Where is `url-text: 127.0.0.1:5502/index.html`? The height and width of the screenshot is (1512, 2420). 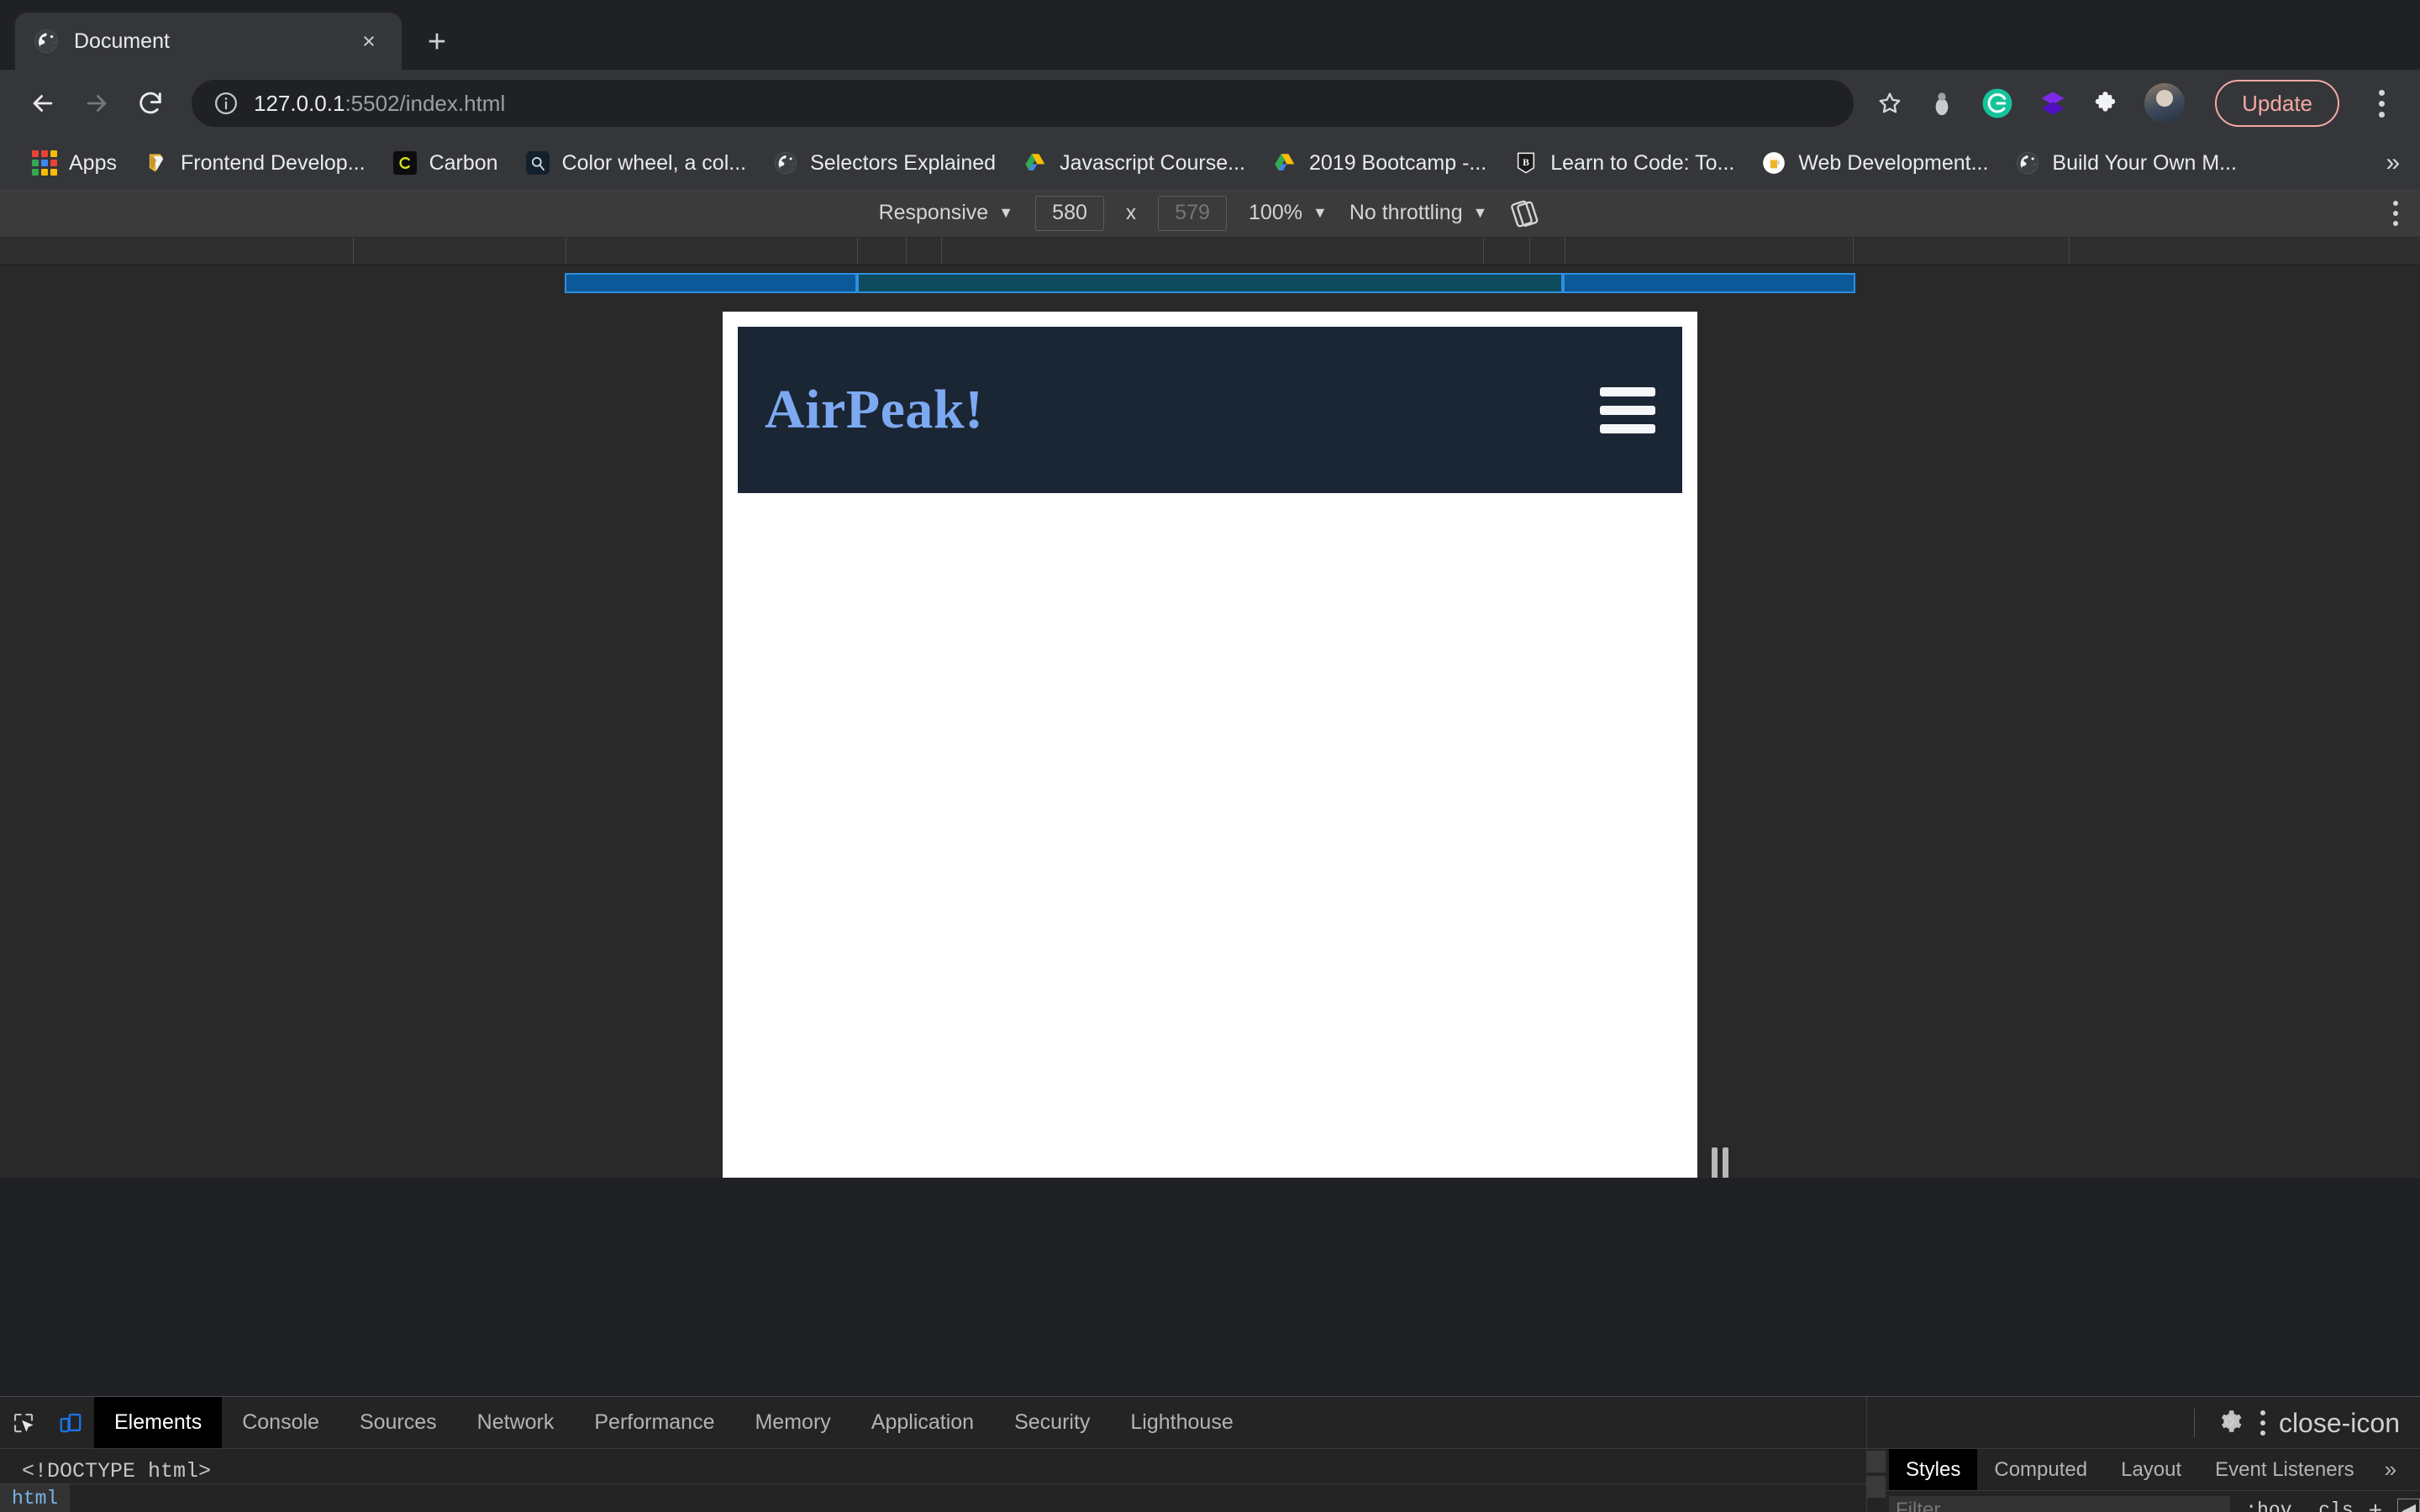
url-text: 127.0.0.1:5502/index.html is located at coordinates (379, 104).